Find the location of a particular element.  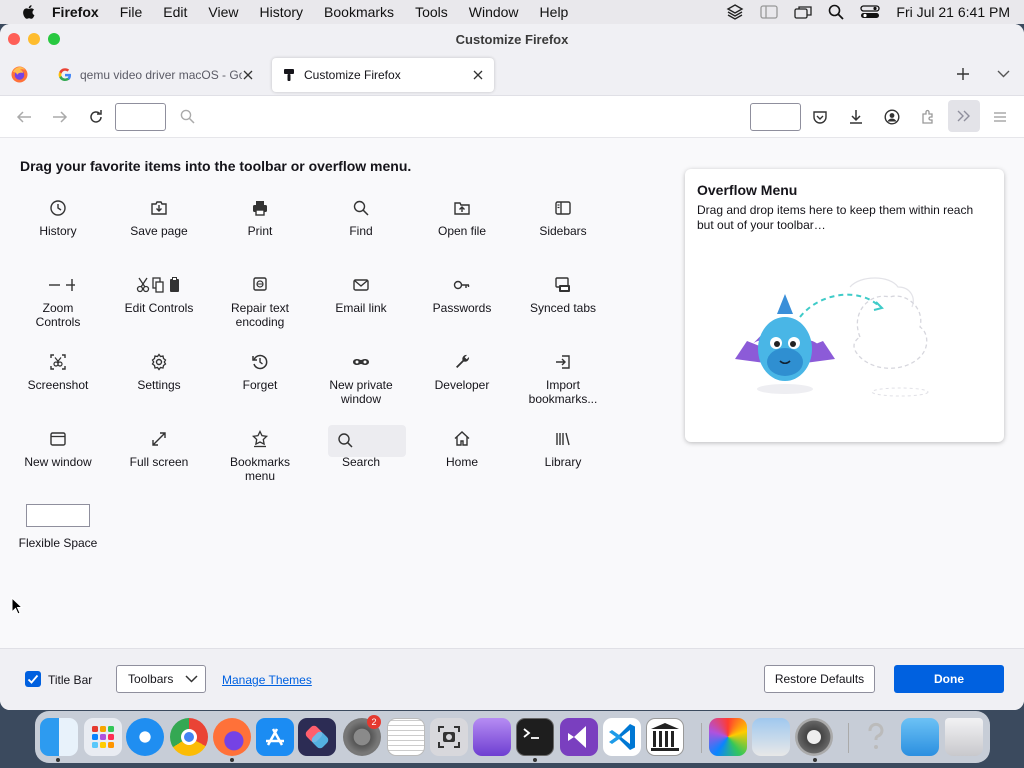

dock-terminal-icon is located at coordinates (535, 737).